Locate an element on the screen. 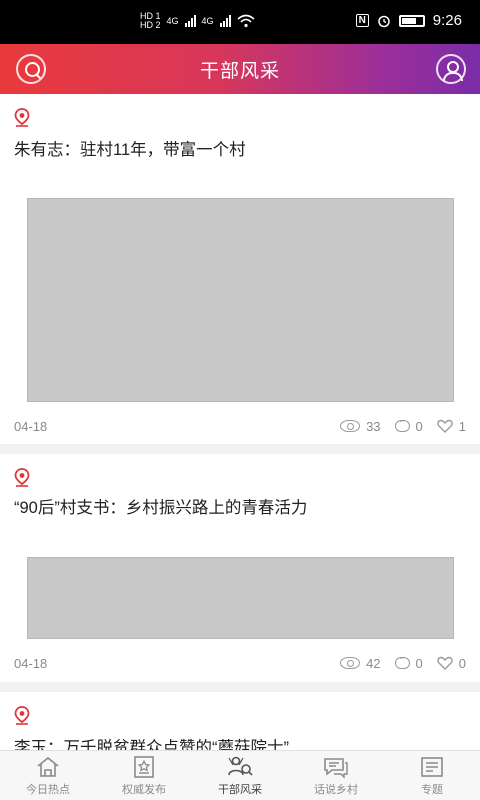  tab-label: 干部风采 is located at coordinates (240, 789).